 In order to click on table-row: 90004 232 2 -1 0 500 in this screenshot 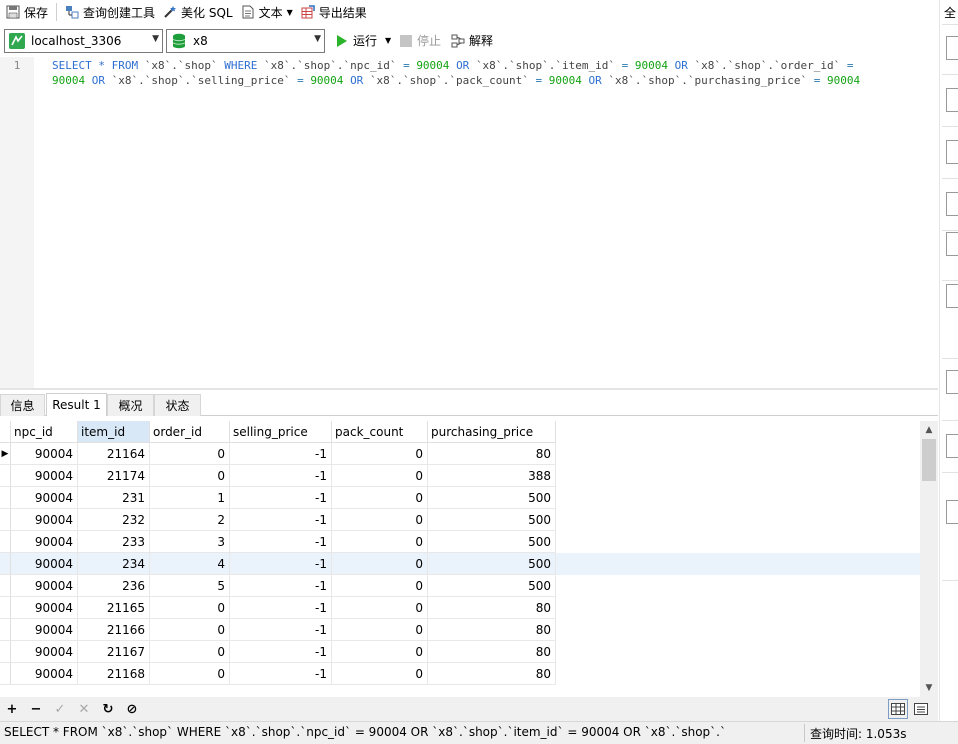, I will do `click(460, 520)`.